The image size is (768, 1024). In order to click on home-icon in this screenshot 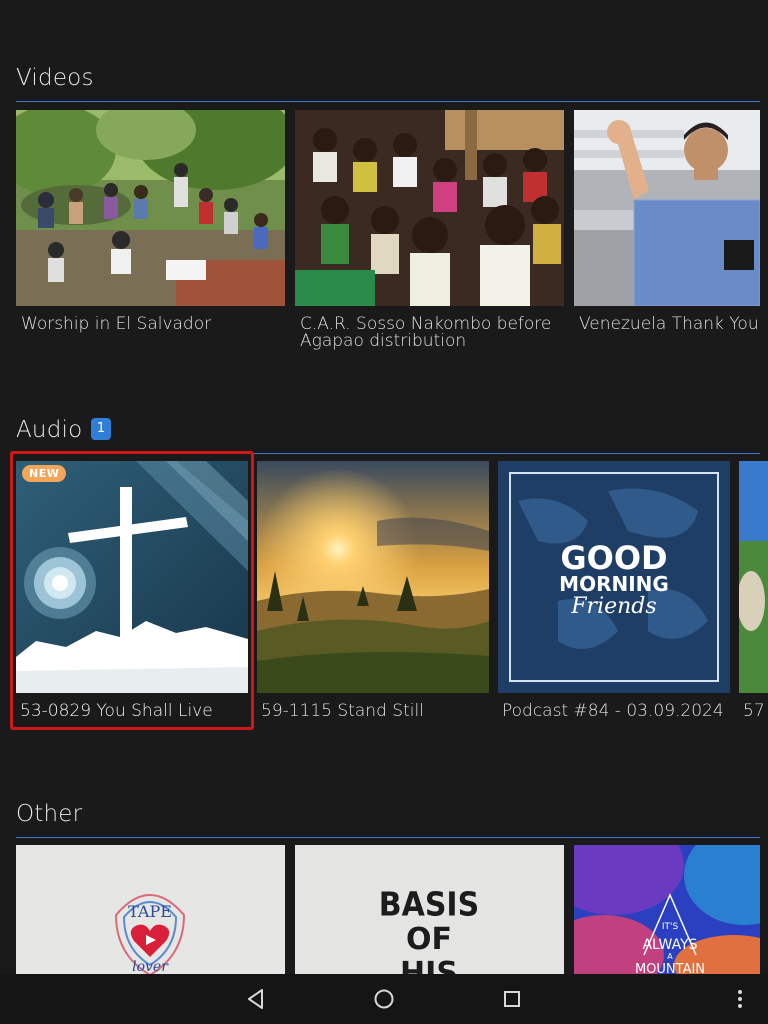, I will do `click(384, 999)`.